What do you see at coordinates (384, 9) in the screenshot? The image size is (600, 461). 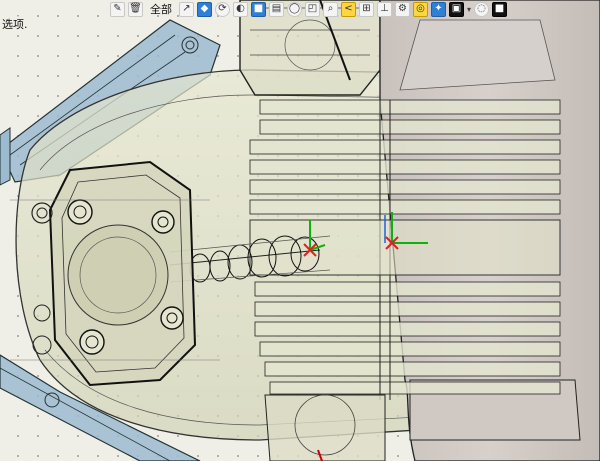 I see `pin-icon: ⊥` at bounding box center [384, 9].